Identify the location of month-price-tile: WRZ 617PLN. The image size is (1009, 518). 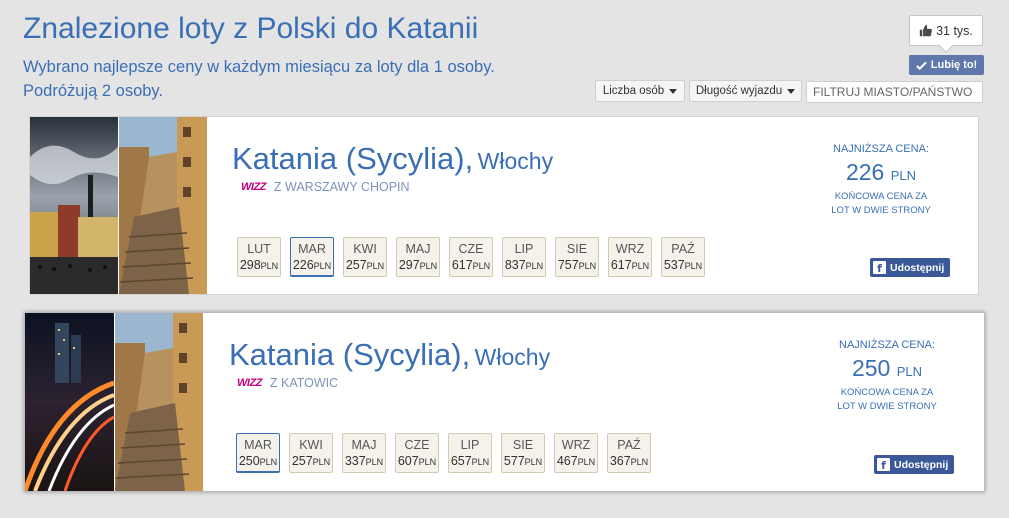
(630, 257).